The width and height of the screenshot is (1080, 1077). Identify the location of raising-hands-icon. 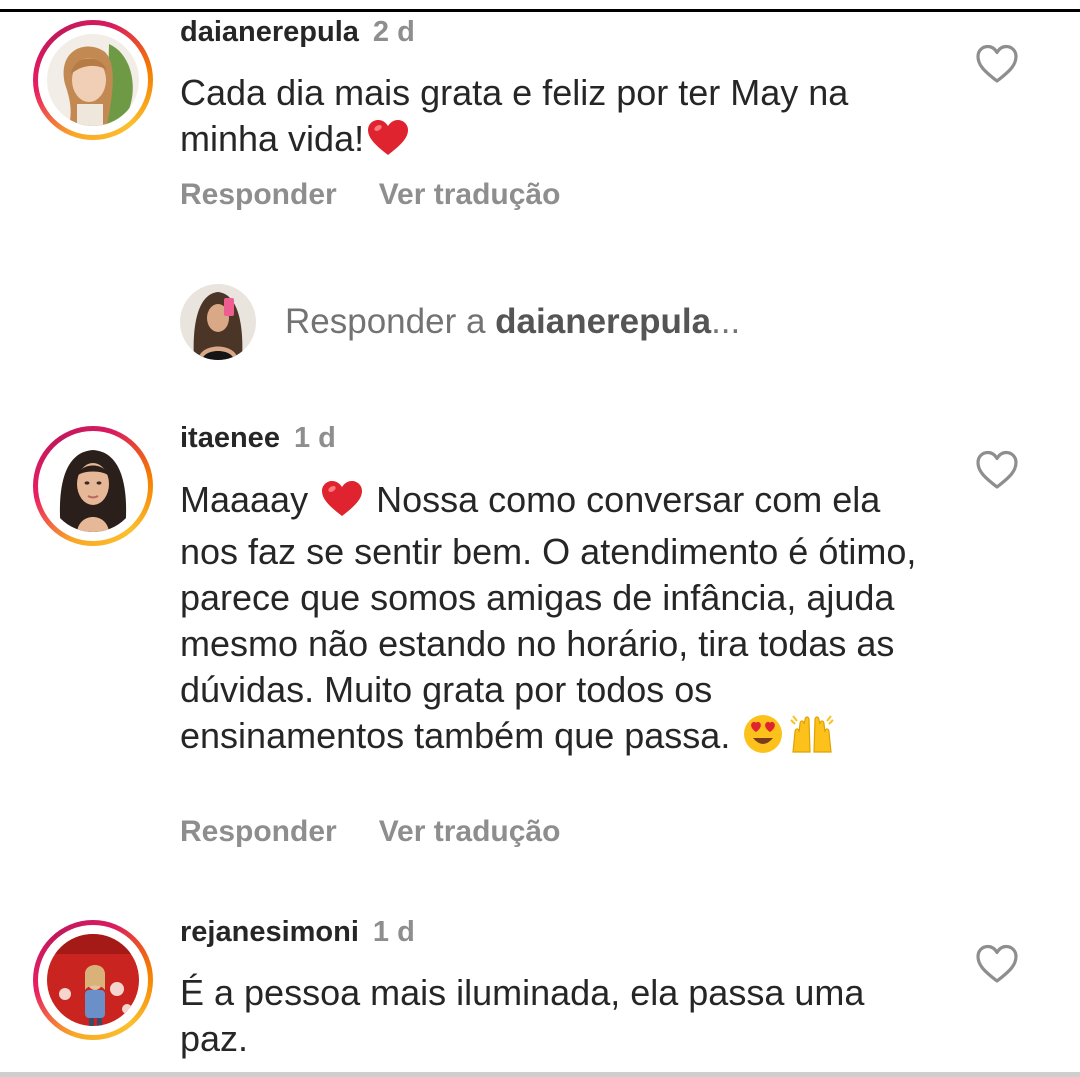
(812, 739).